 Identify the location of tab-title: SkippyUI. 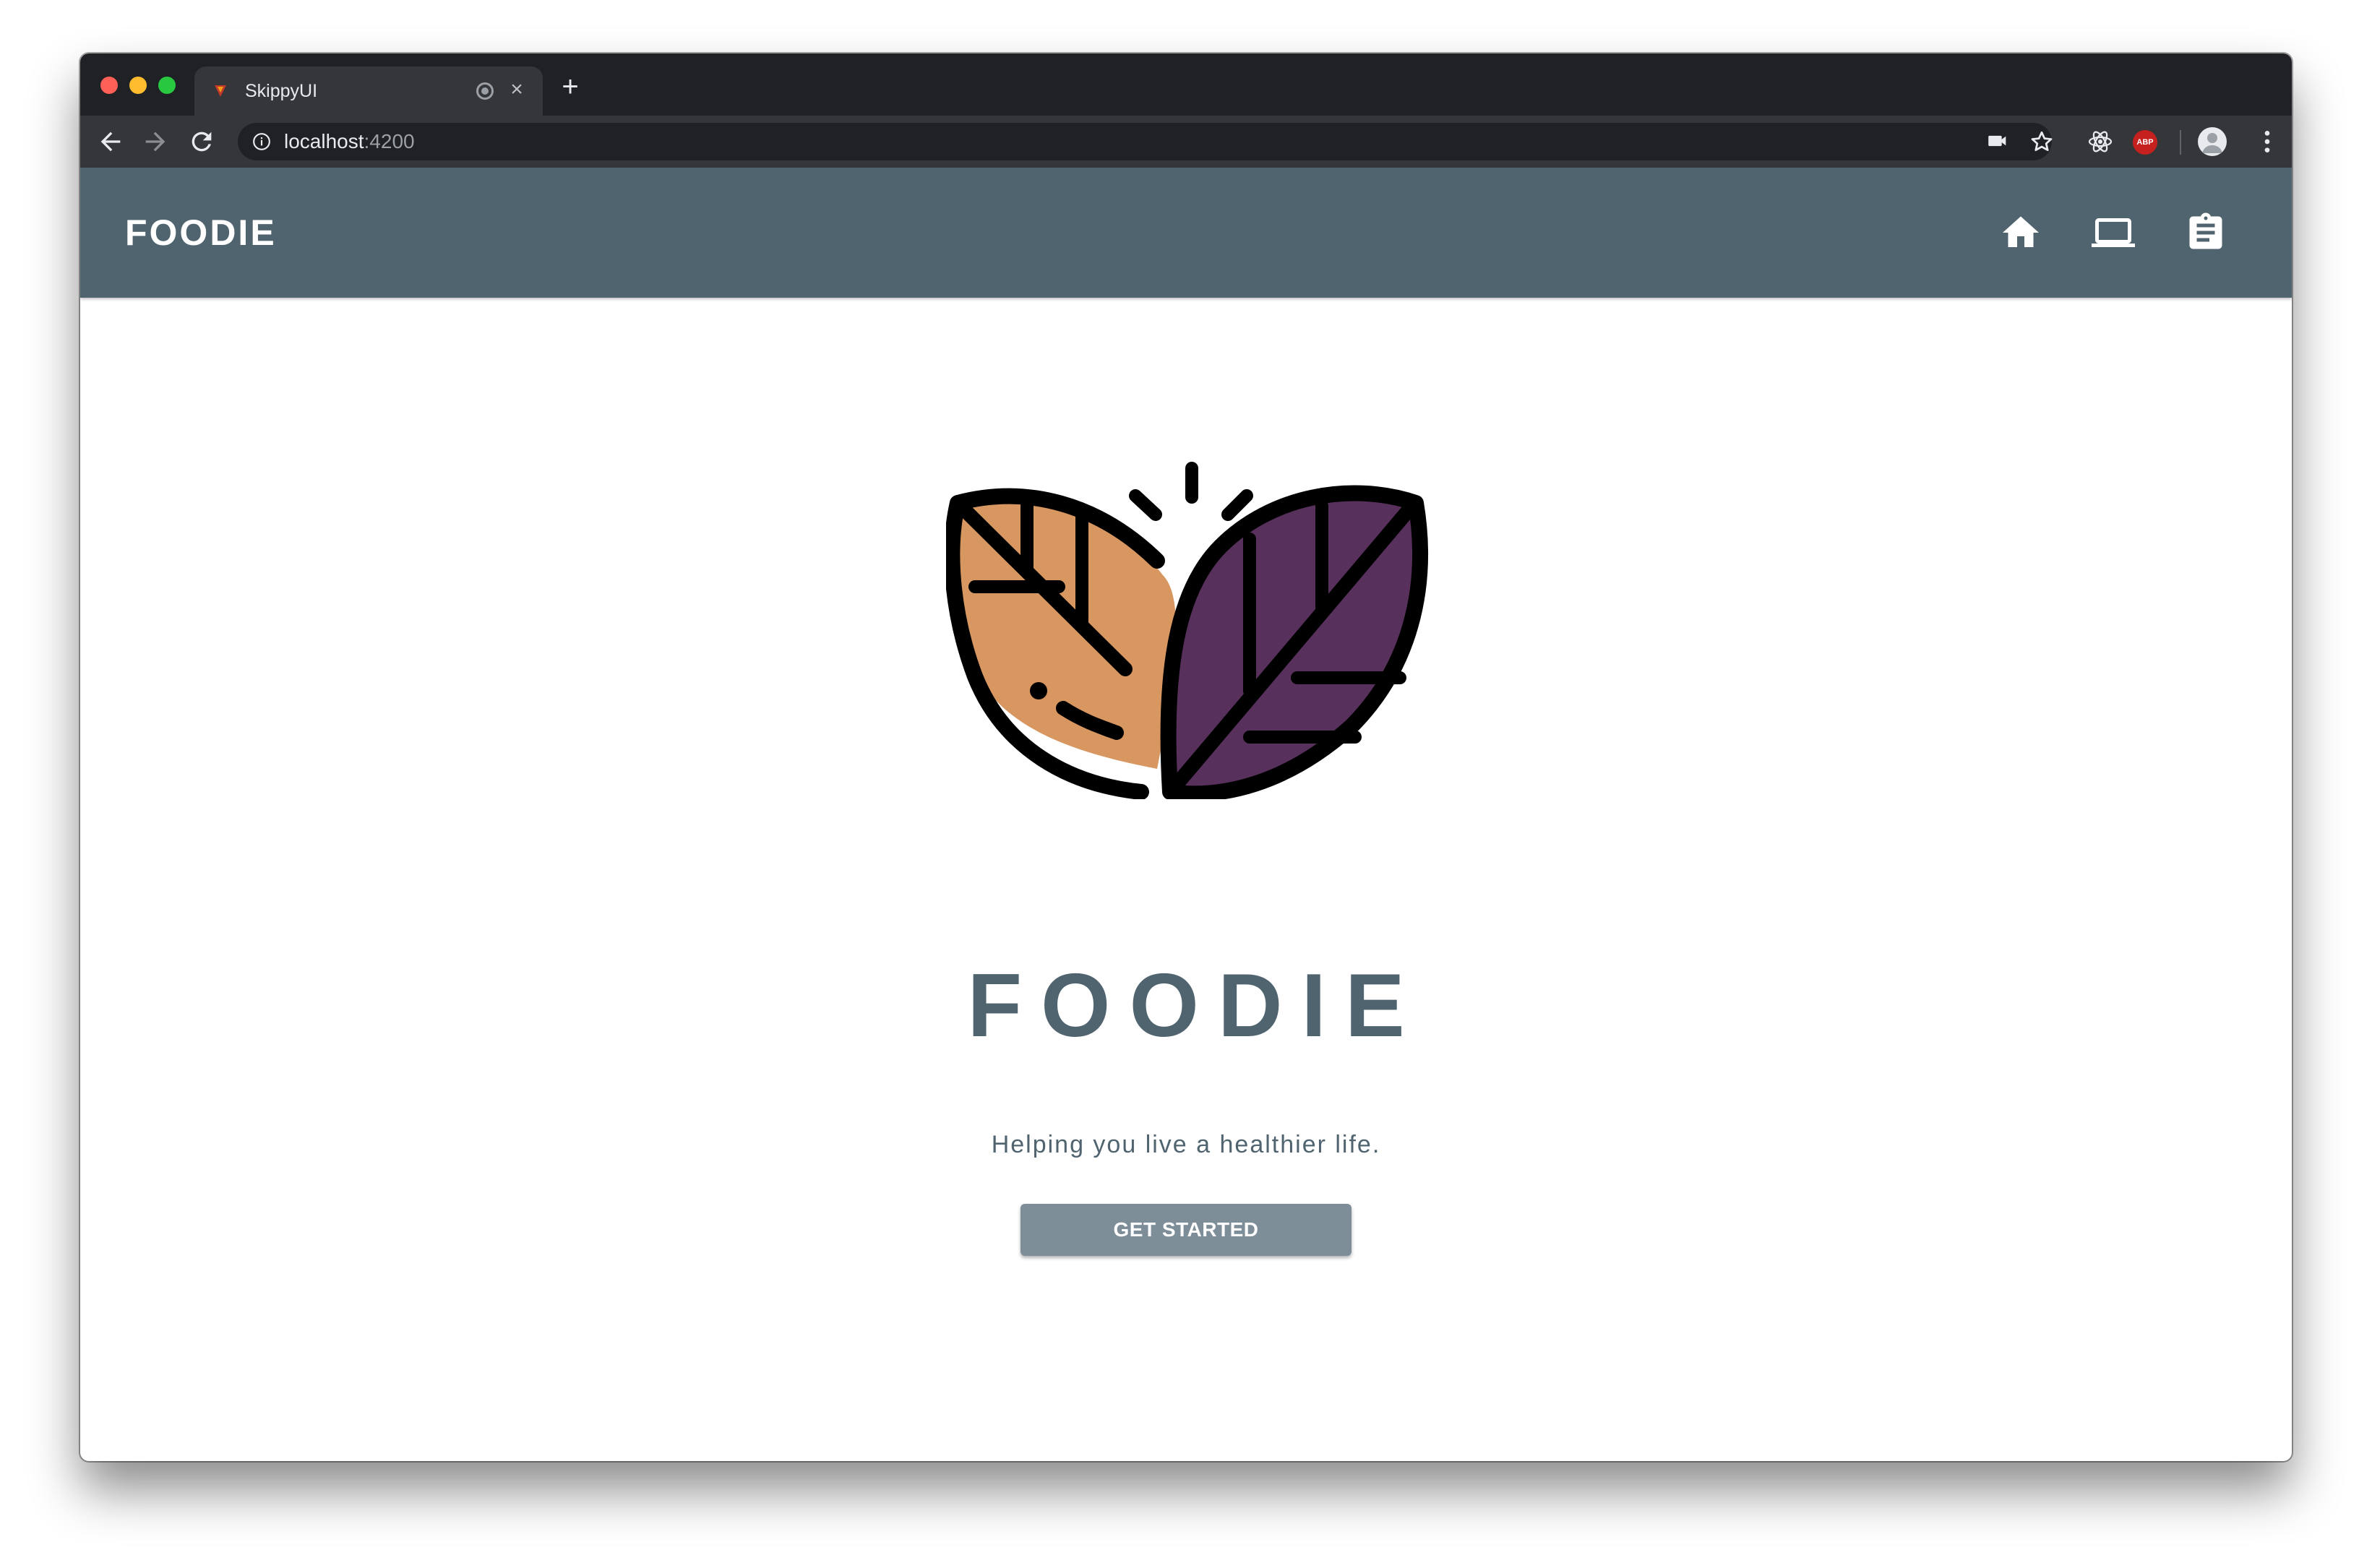
(281, 91).